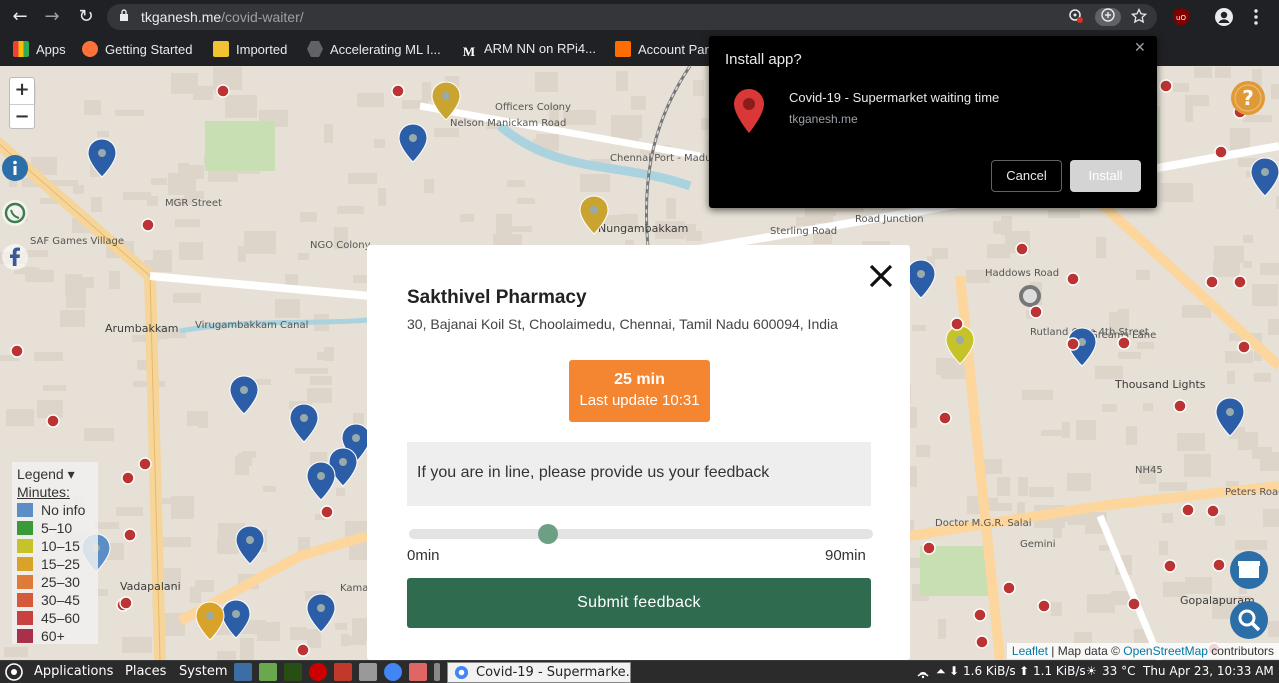 The width and height of the screenshot is (1279, 683). What do you see at coordinates (749, 111) in the screenshot?
I see `app-pin-icon` at bounding box center [749, 111].